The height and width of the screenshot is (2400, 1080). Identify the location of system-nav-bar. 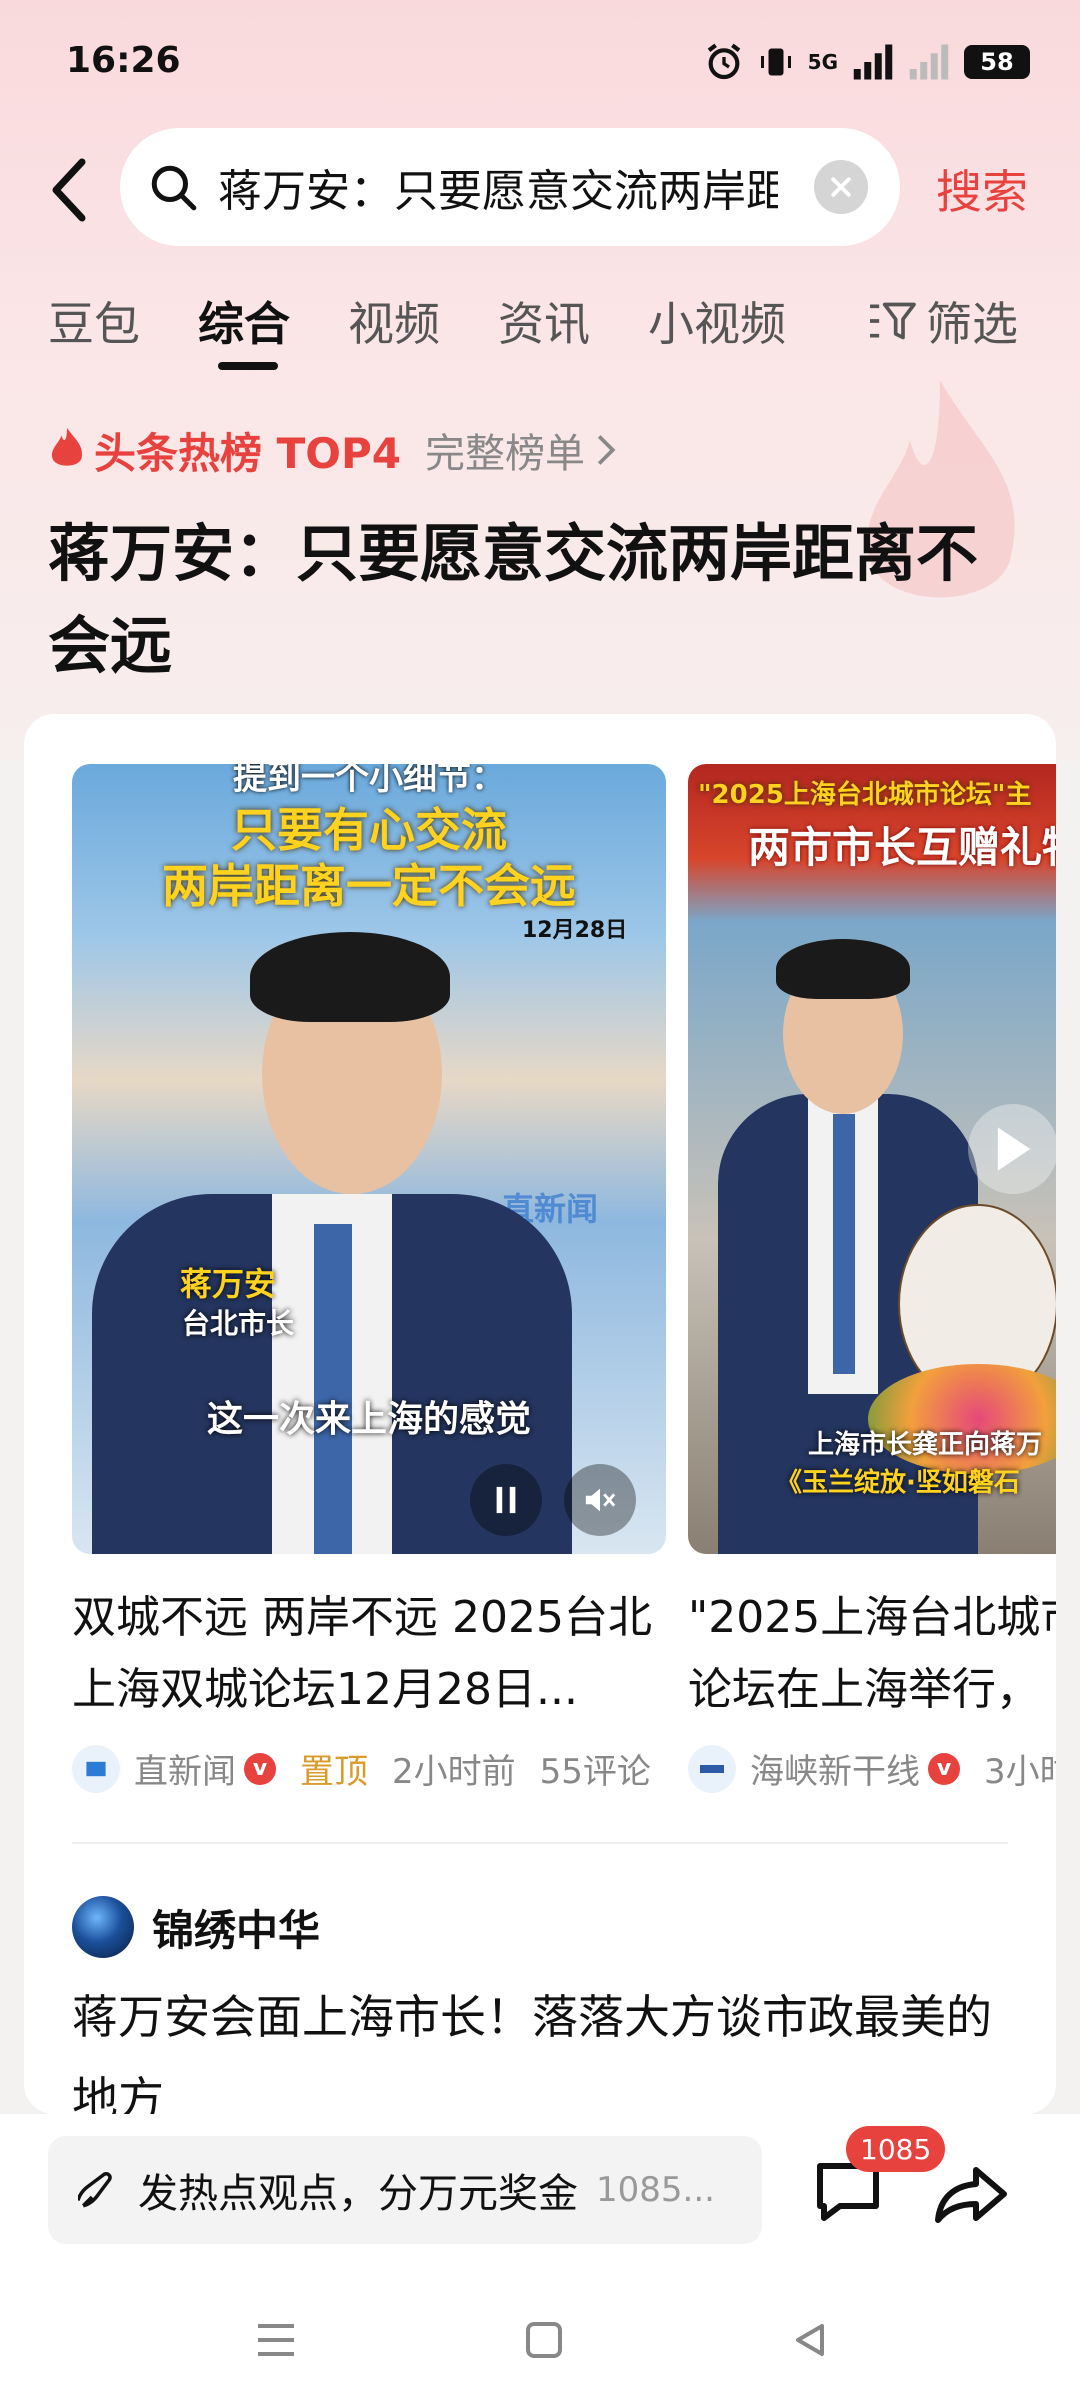
(540, 2342).